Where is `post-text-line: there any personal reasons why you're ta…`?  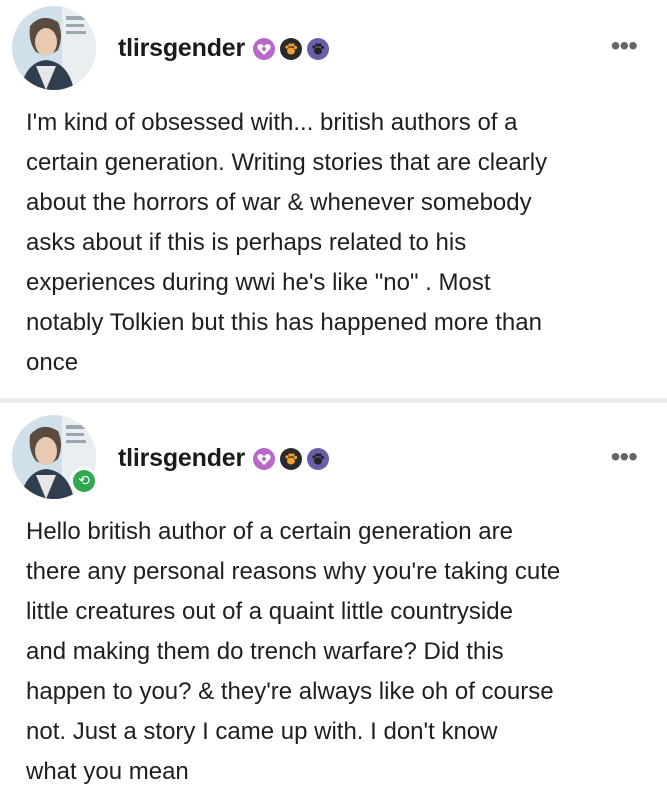 post-text-line: there any personal reasons why you're ta… is located at coordinates (293, 571).